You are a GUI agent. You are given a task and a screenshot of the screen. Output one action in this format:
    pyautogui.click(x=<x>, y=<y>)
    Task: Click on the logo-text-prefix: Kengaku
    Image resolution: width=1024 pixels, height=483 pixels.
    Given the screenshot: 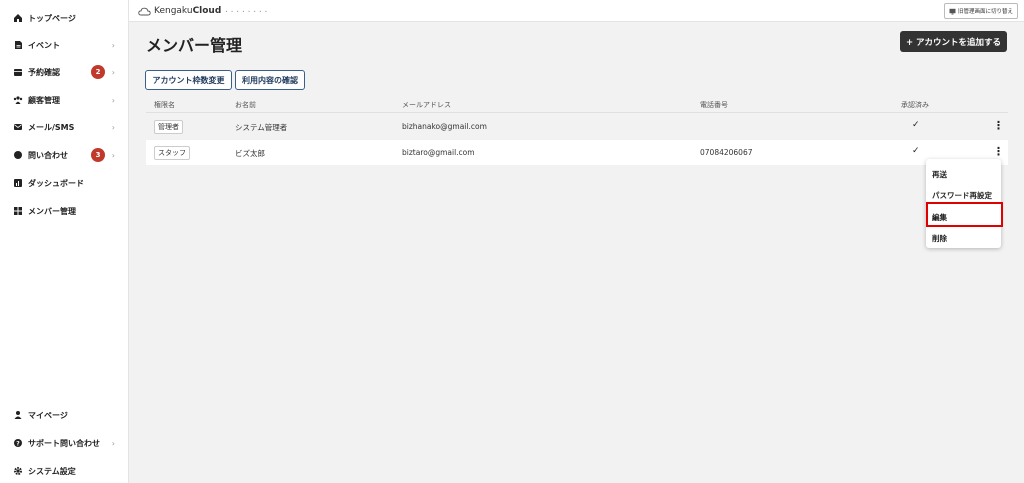 What is the action you would take?
    pyautogui.click(x=173, y=11)
    